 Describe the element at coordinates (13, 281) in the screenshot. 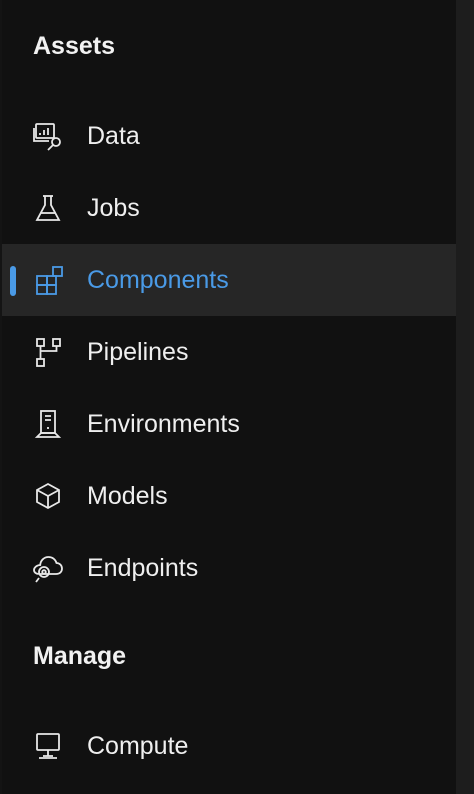

I see `selected-indicator` at that location.